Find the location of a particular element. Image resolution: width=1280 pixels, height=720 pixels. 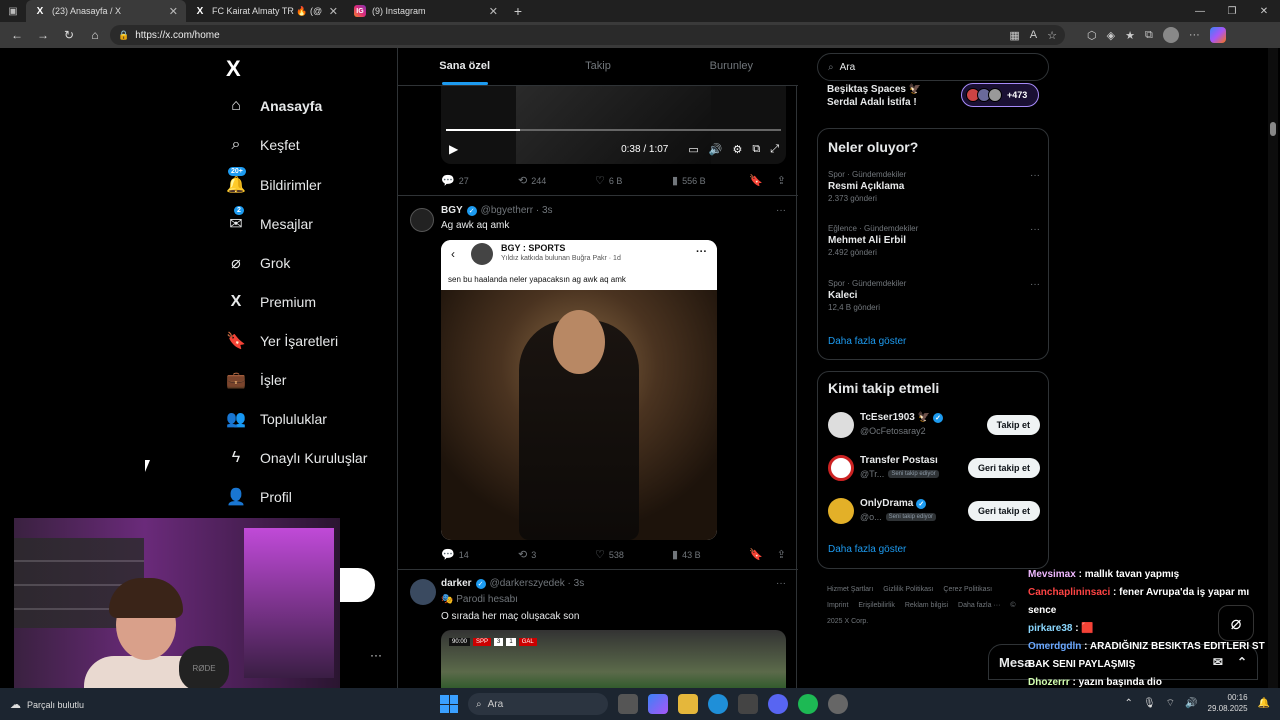

clock: 00:16 29.08.2025 is located at coordinates (1228, 703).